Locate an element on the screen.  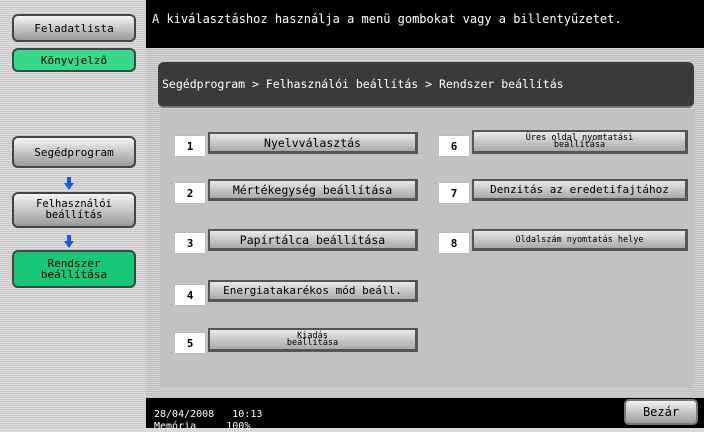
memory-label: Memória is located at coordinates (175, 426).